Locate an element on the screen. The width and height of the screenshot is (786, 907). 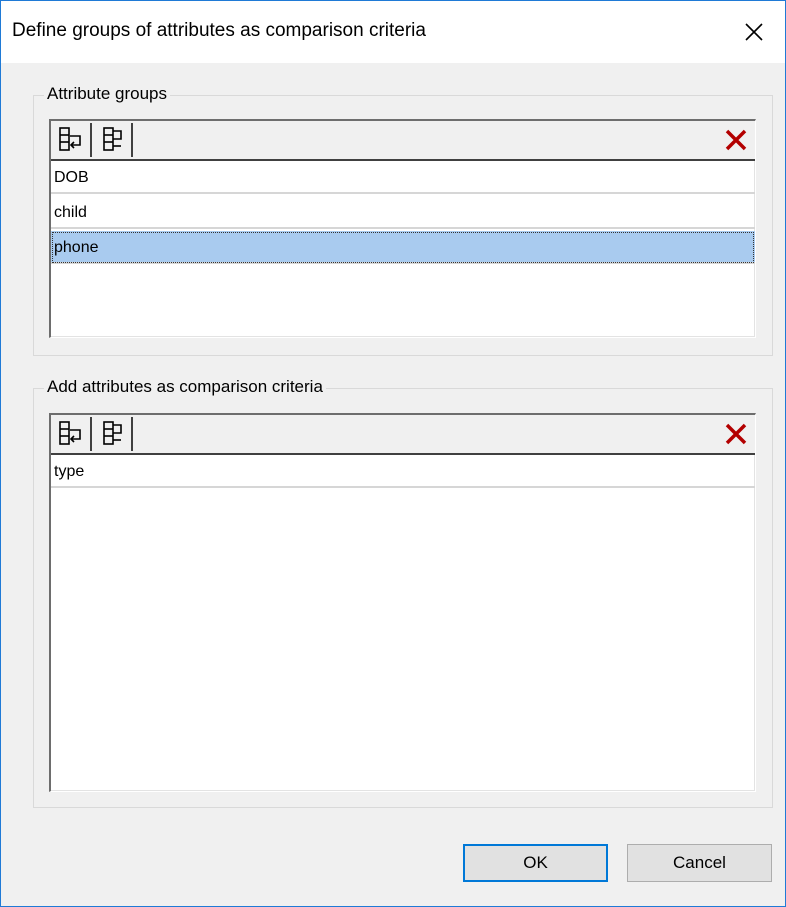
list-item: type is located at coordinates (403, 471).